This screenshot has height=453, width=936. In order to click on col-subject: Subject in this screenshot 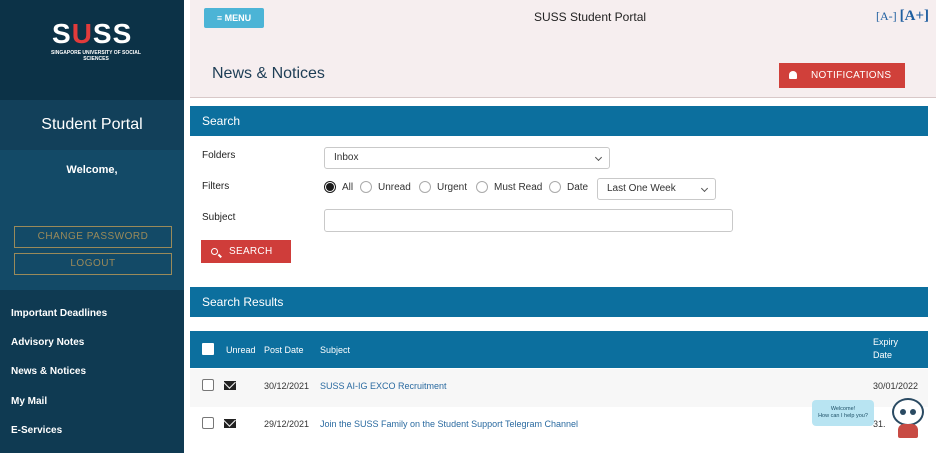, I will do `click(335, 350)`.